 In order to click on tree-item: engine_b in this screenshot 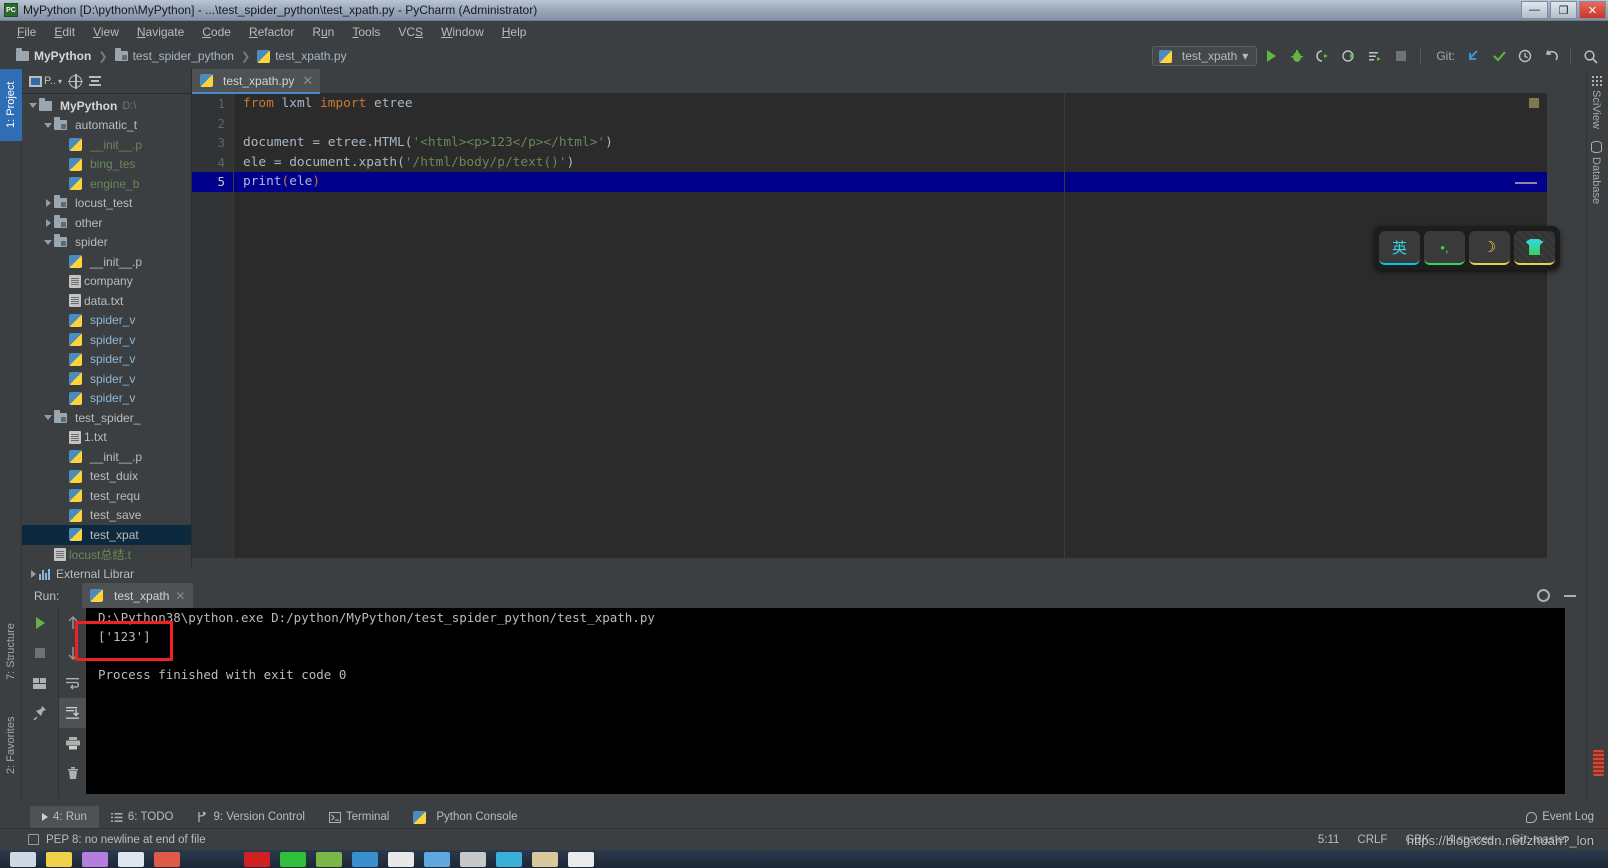, I will do `click(106, 184)`.